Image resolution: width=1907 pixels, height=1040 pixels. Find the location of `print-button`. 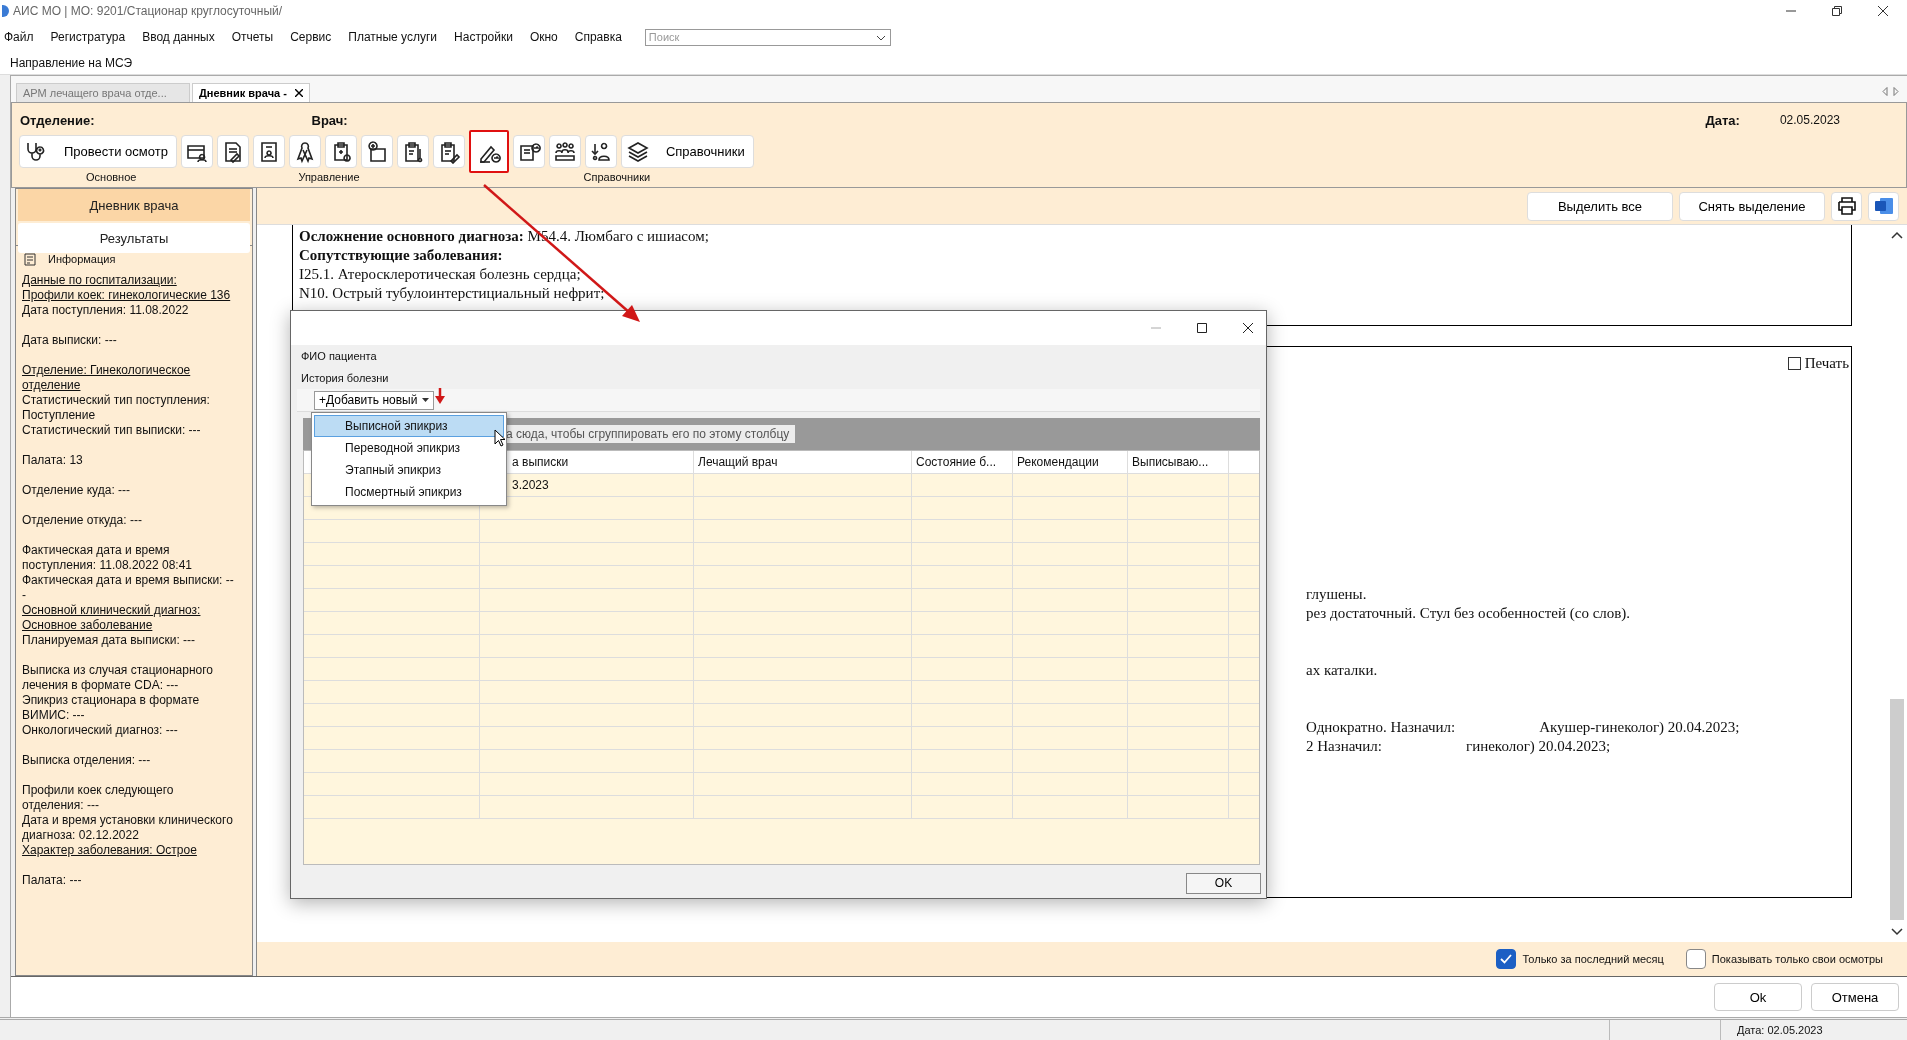

print-button is located at coordinates (1846, 206).